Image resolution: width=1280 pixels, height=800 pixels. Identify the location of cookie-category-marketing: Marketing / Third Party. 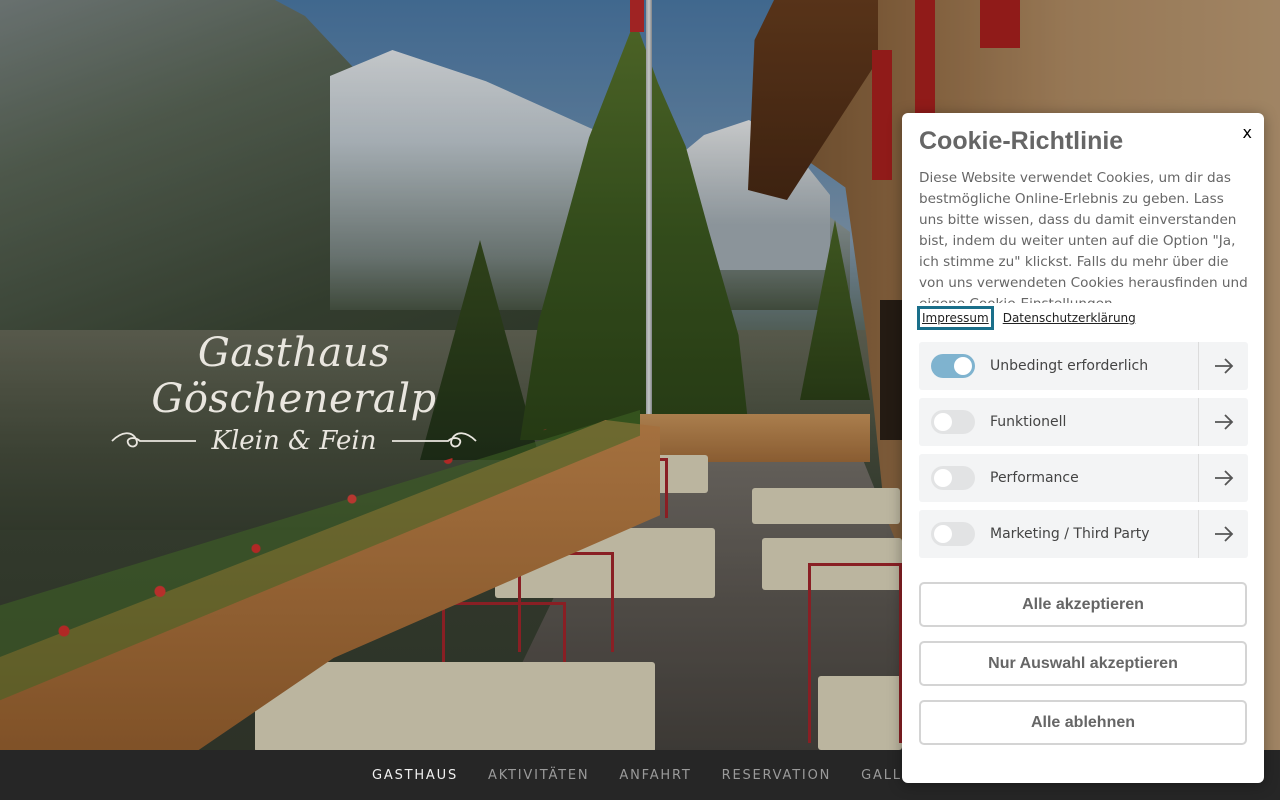
(1083, 534).